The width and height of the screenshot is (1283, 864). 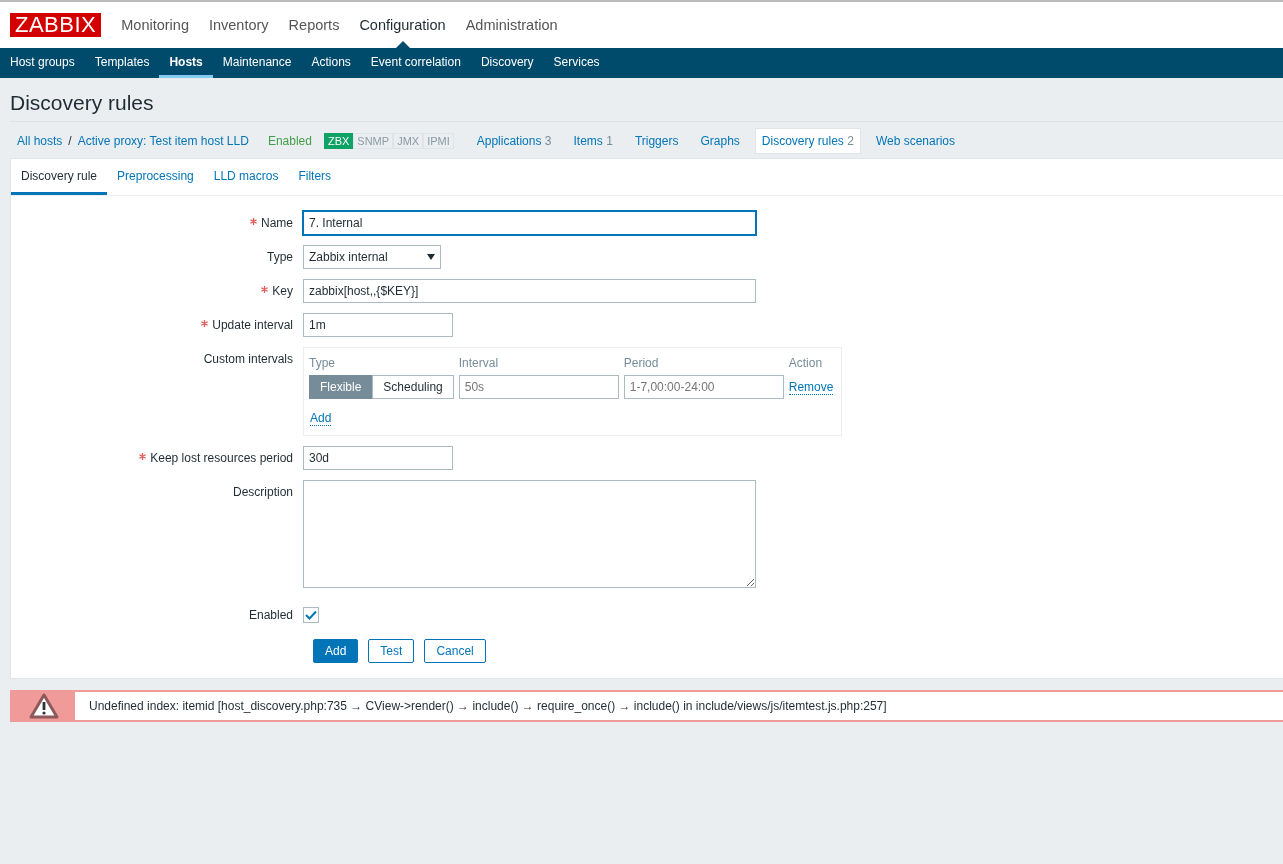 I want to click on add-link: Add, so click(x=321, y=419).